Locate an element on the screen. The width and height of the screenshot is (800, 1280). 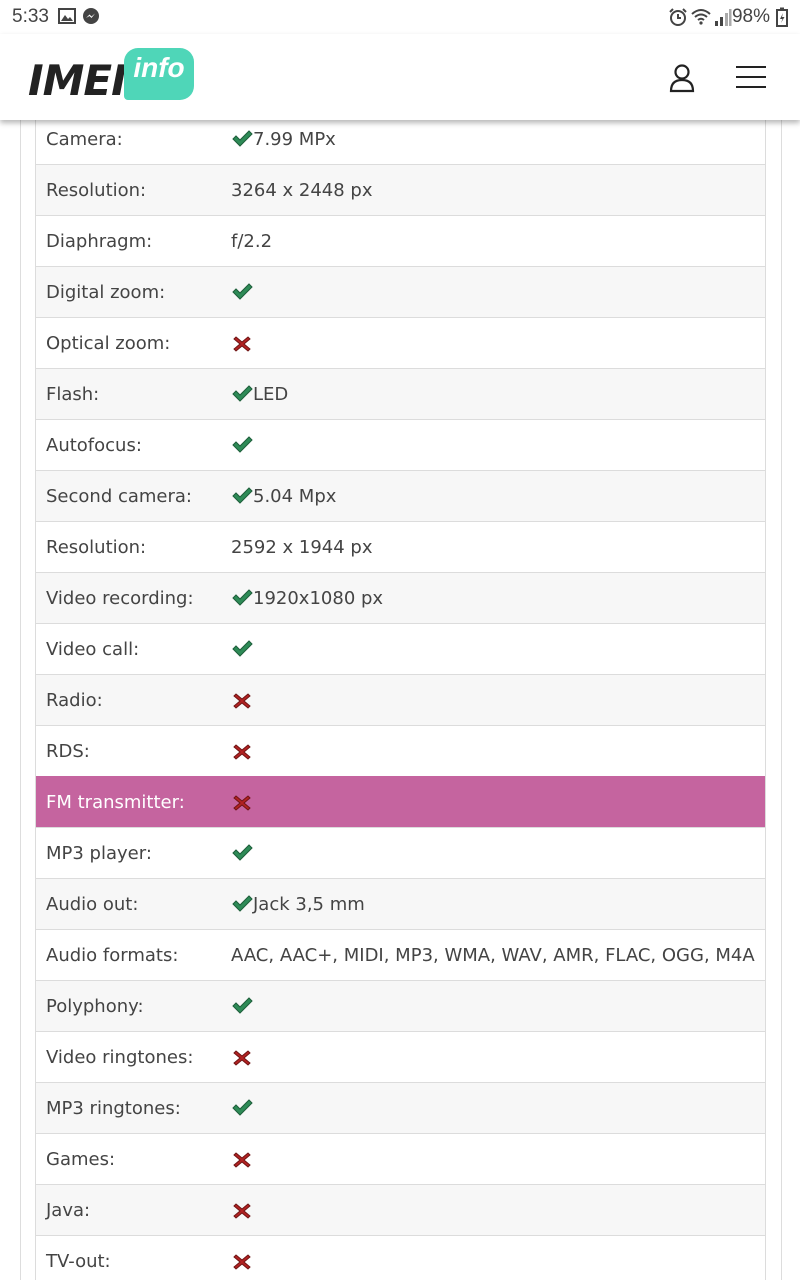
gallery-notification-icon is located at coordinates (67, 18).